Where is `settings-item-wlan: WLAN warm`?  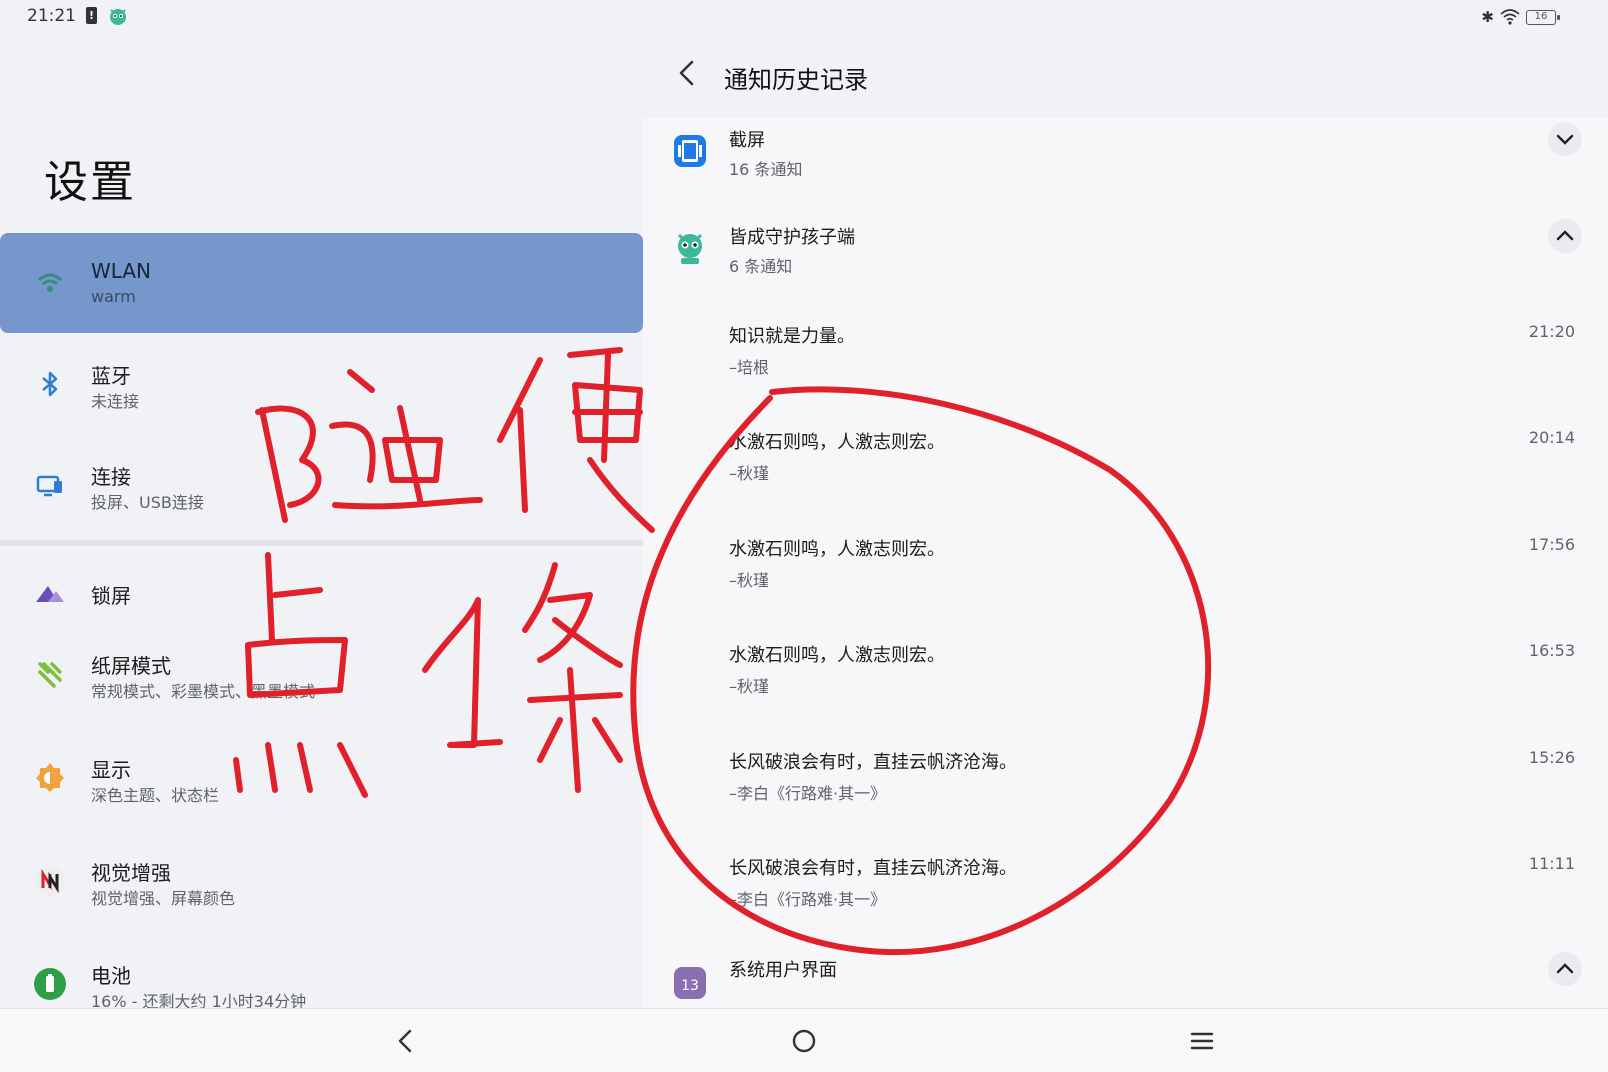 settings-item-wlan: WLAN warm is located at coordinates (321, 283).